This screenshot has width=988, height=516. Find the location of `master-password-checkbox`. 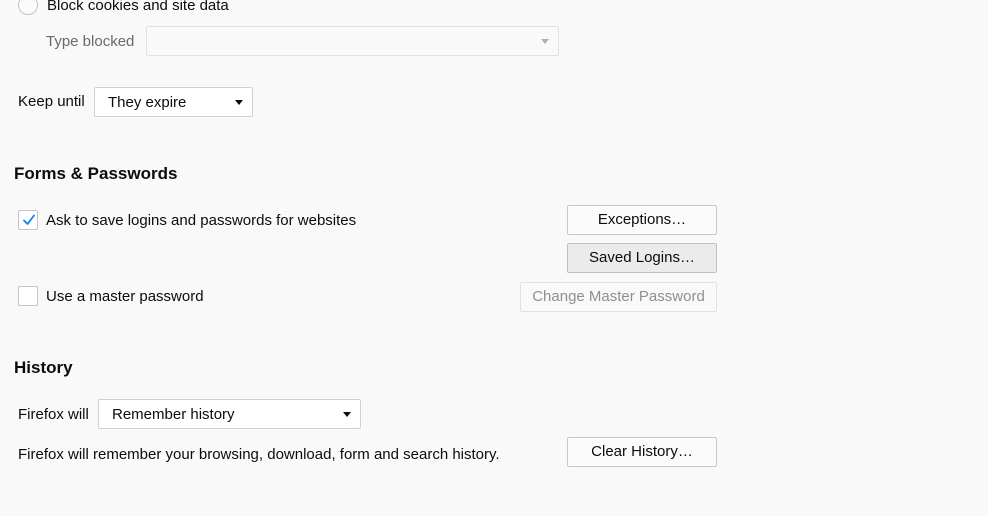

master-password-checkbox is located at coordinates (28, 296).